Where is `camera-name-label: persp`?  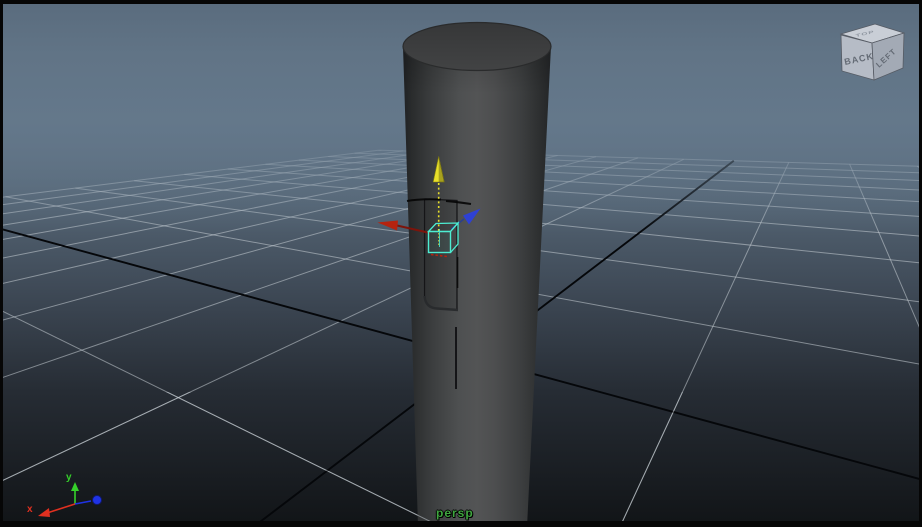 camera-name-label: persp is located at coordinates (455, 513).